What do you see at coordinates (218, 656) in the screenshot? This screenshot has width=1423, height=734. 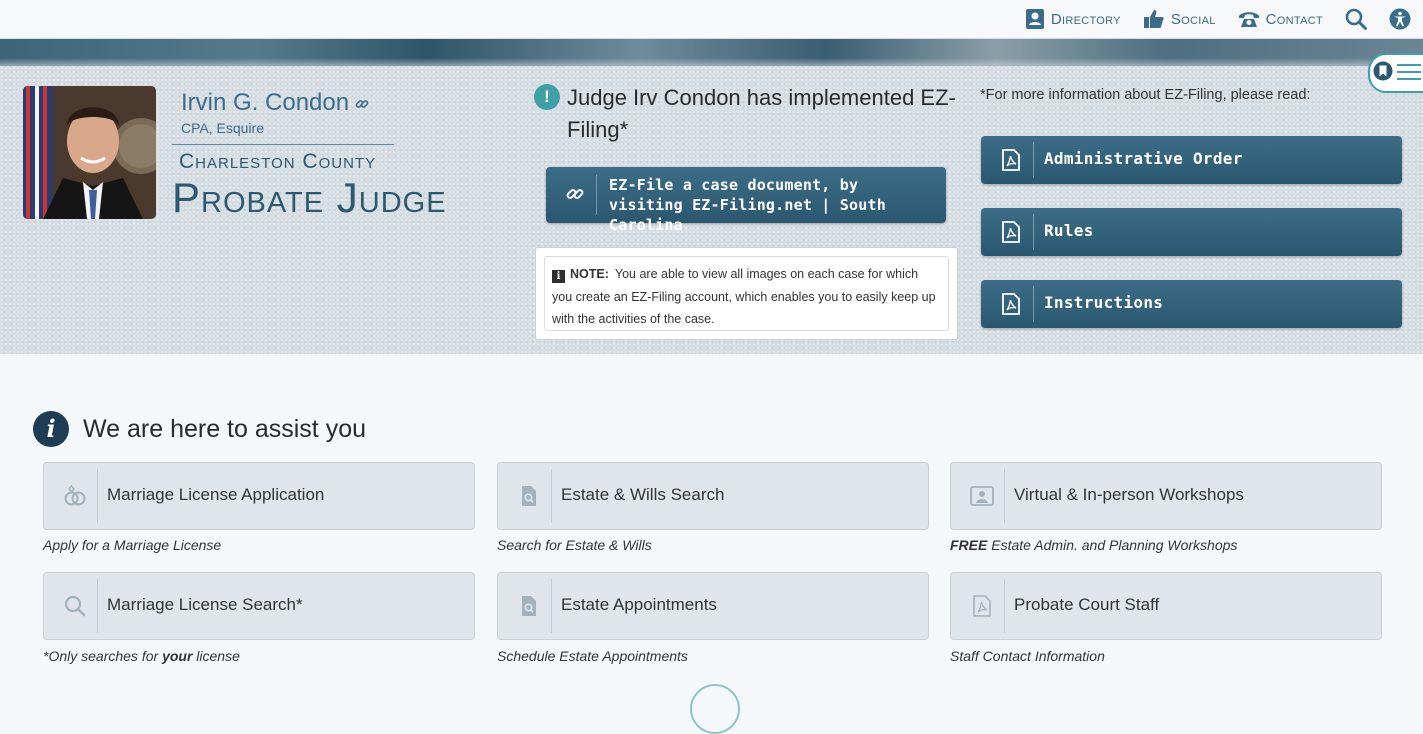 I see `caption-text: license` at bounding box center [218, 656].